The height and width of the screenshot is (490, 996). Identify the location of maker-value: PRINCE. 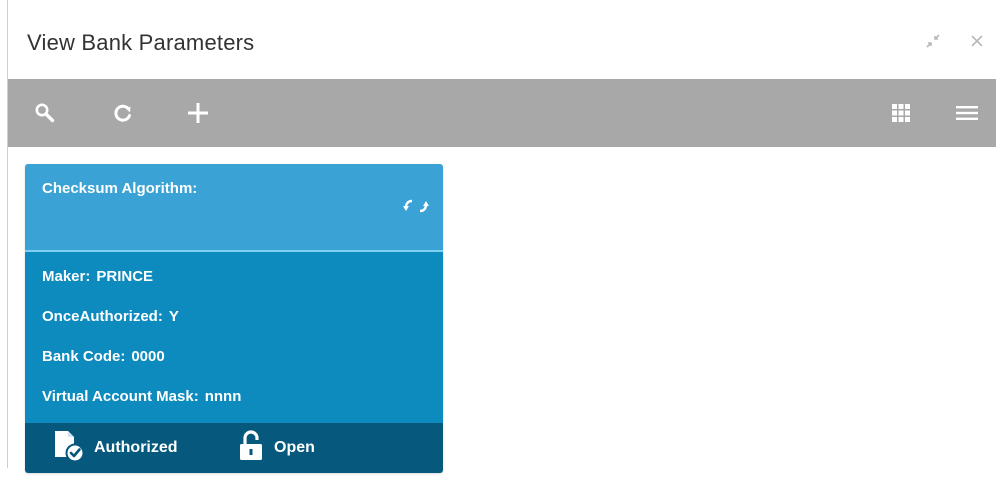
(125, 276).